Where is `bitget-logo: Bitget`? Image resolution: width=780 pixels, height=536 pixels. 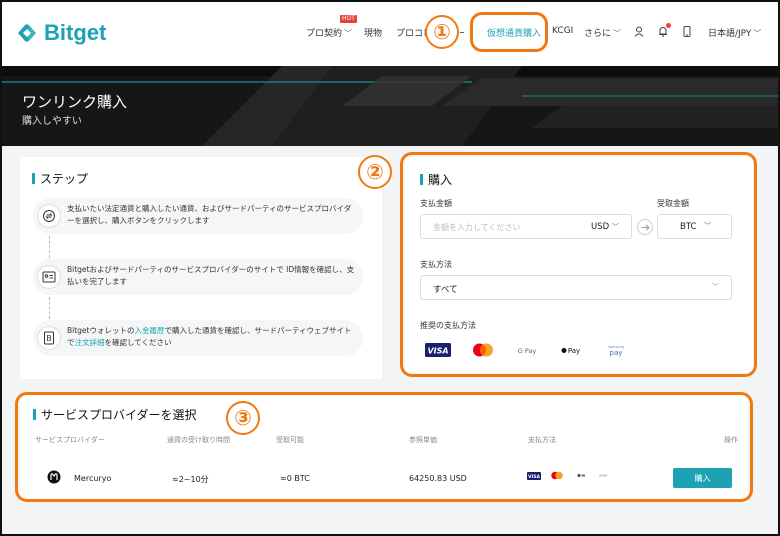
bitget-logo: Bitget is located at coordinates (61, 33).